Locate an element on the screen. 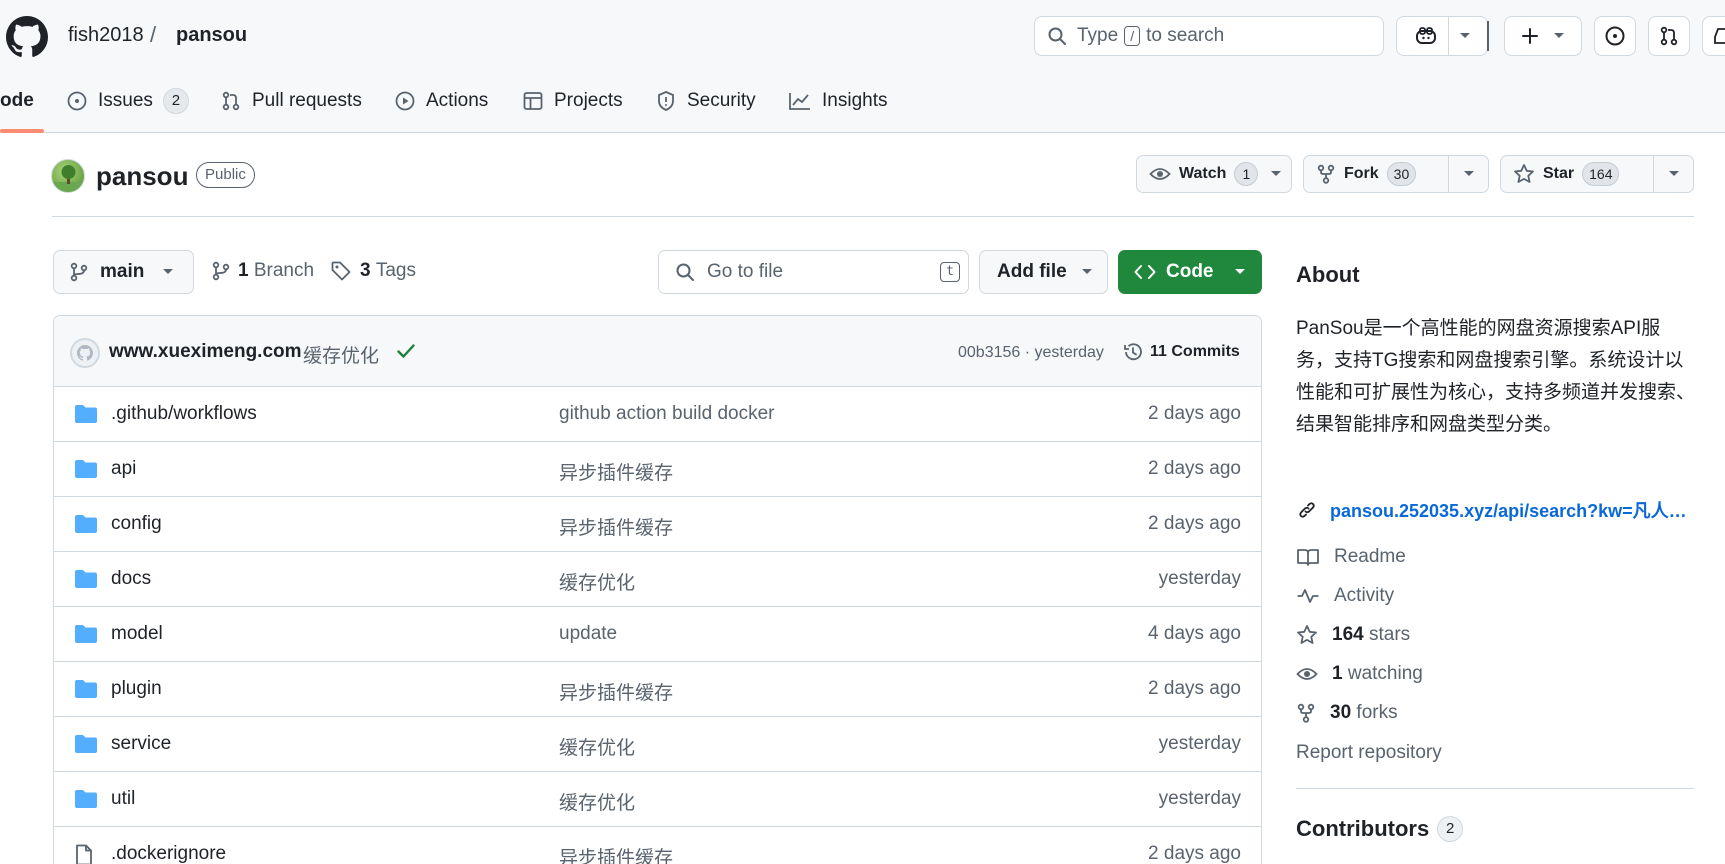 This screenshot has height=864, width=1725. add-file-label: Add file is located at coordinates (1032, 271).